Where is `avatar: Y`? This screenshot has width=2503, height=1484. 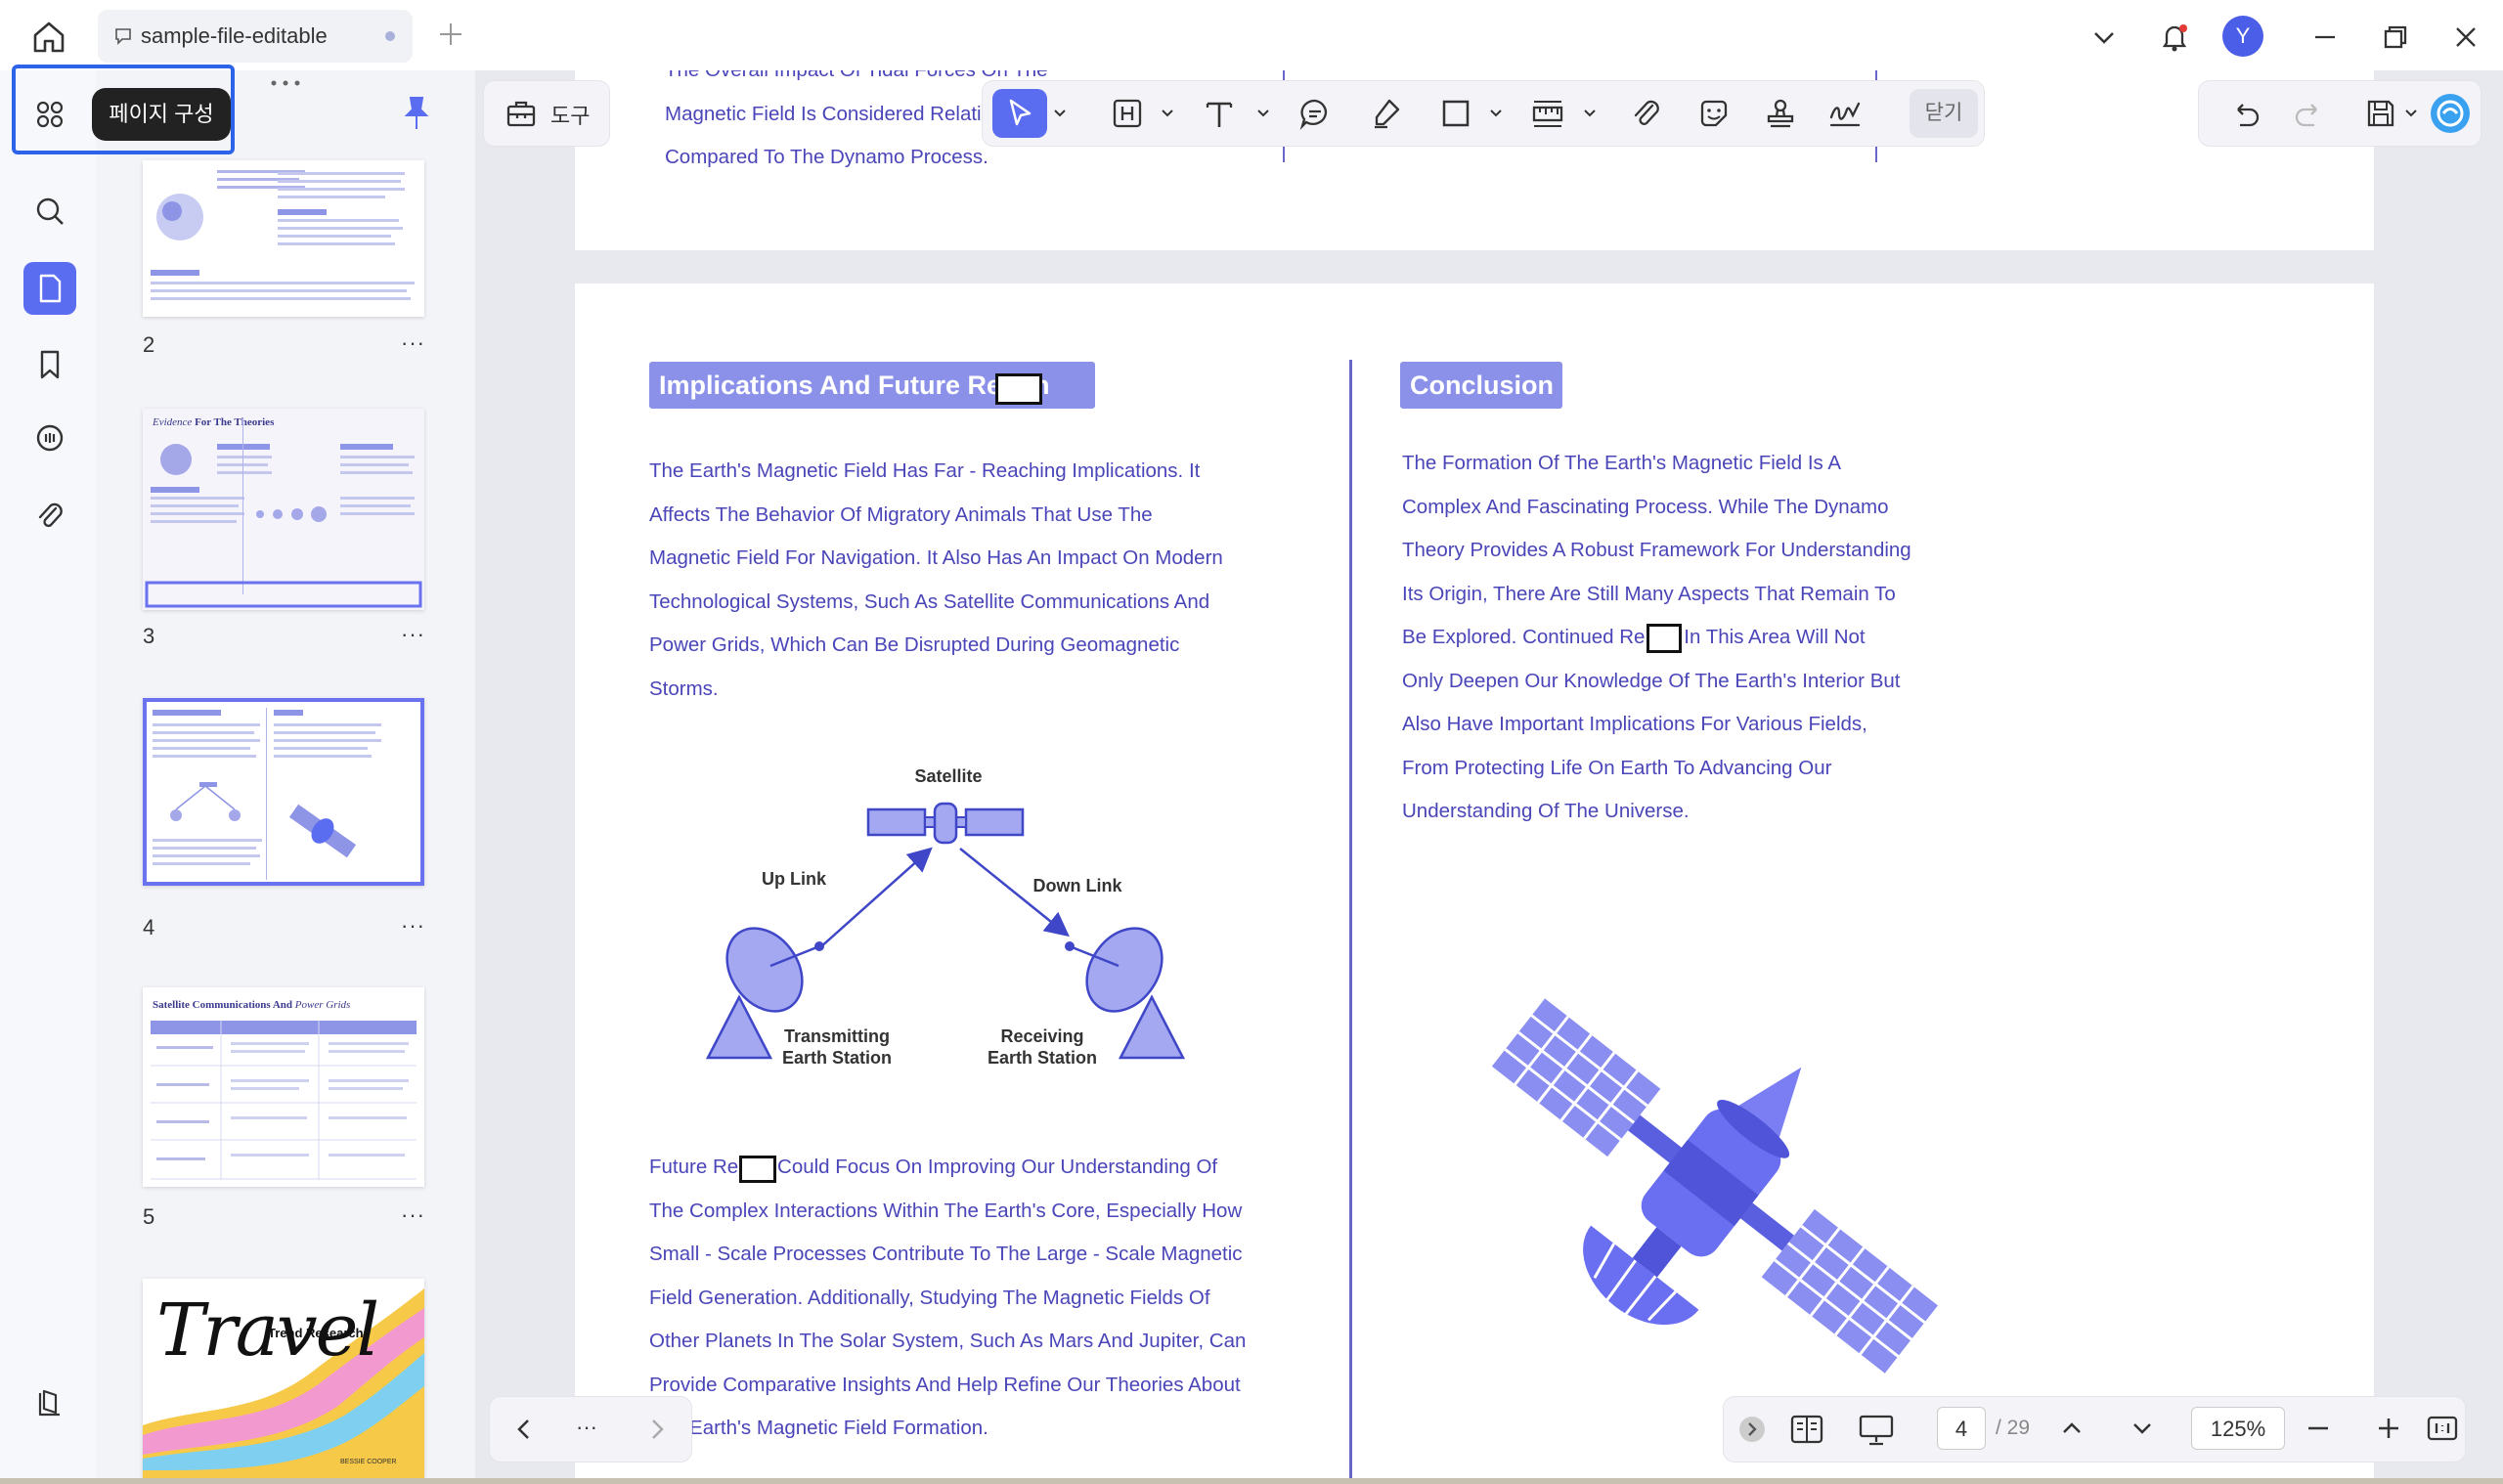 avatar: Y is located at coordinates (2242, 36).